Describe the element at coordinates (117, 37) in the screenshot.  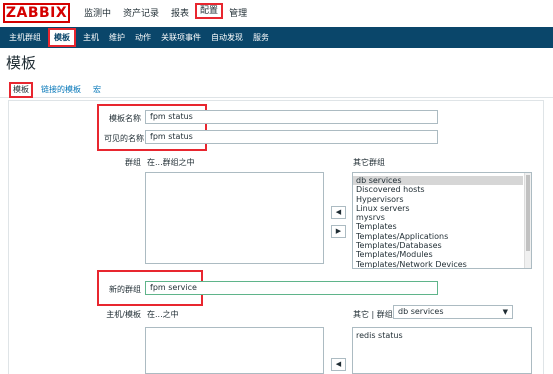
I see `subnav-maintenance: 维护` at that location.